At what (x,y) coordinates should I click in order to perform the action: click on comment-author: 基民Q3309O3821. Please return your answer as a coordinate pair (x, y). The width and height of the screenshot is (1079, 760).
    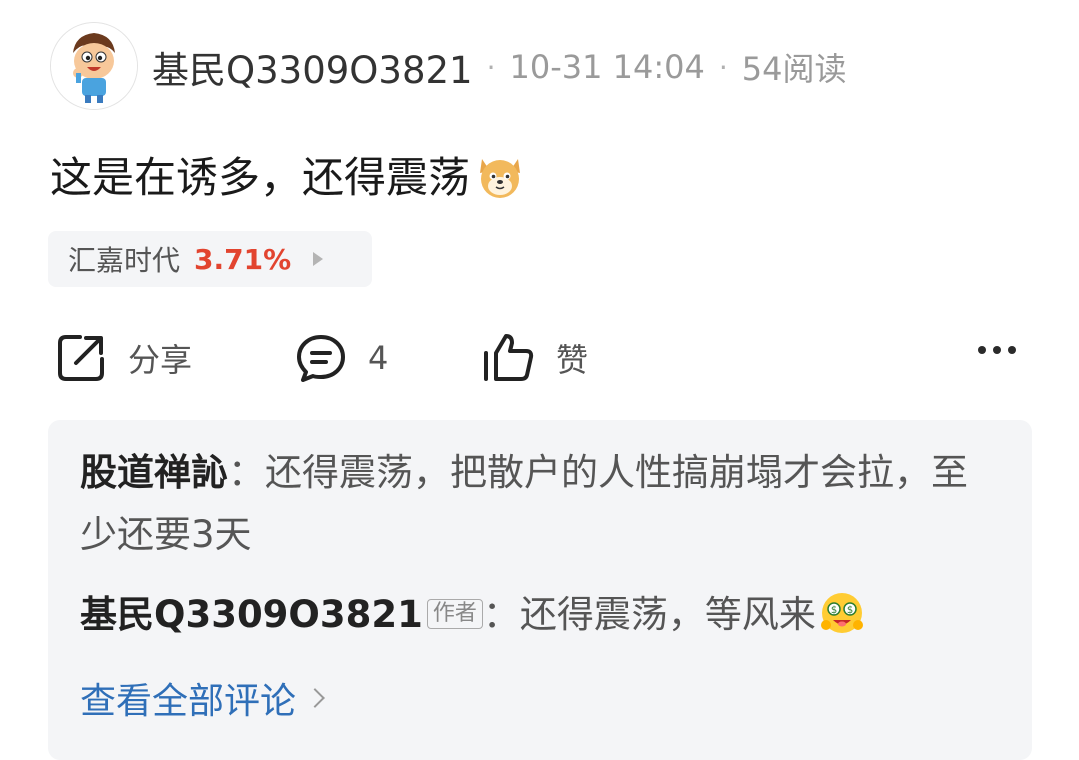
    Looking at the image, I should click on (251, 614).